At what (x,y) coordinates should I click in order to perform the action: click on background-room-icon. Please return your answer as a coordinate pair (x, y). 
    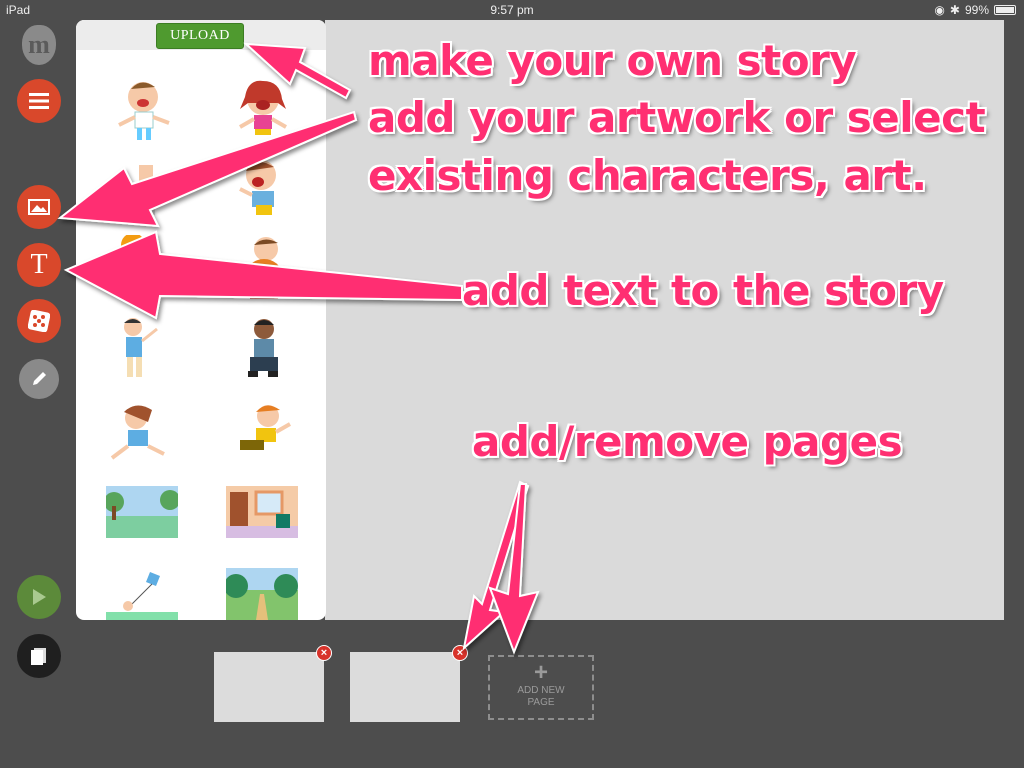
    Looking at the image, I should click on (262, 512).